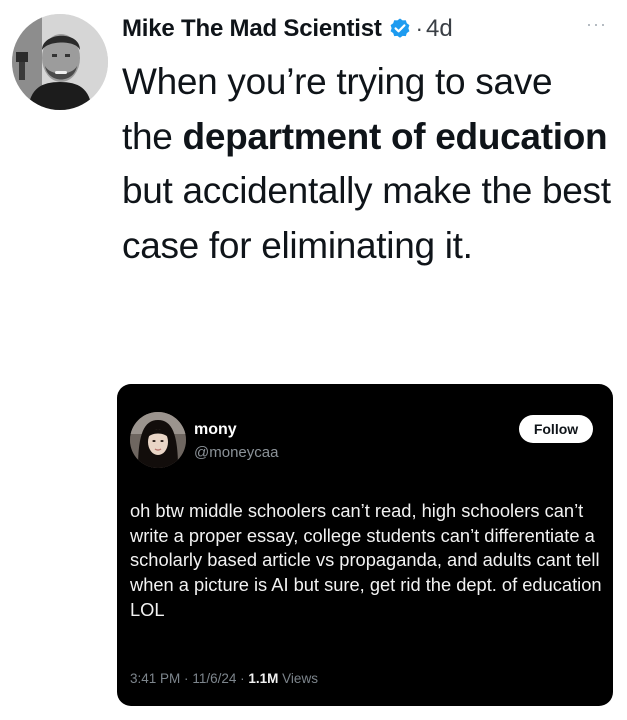 This screenshot has height=720, width=627. What do you see at coordinates (263, 678) in the screenshot?
I see `views-count: 1.1M` at bounding box center [263, 678].